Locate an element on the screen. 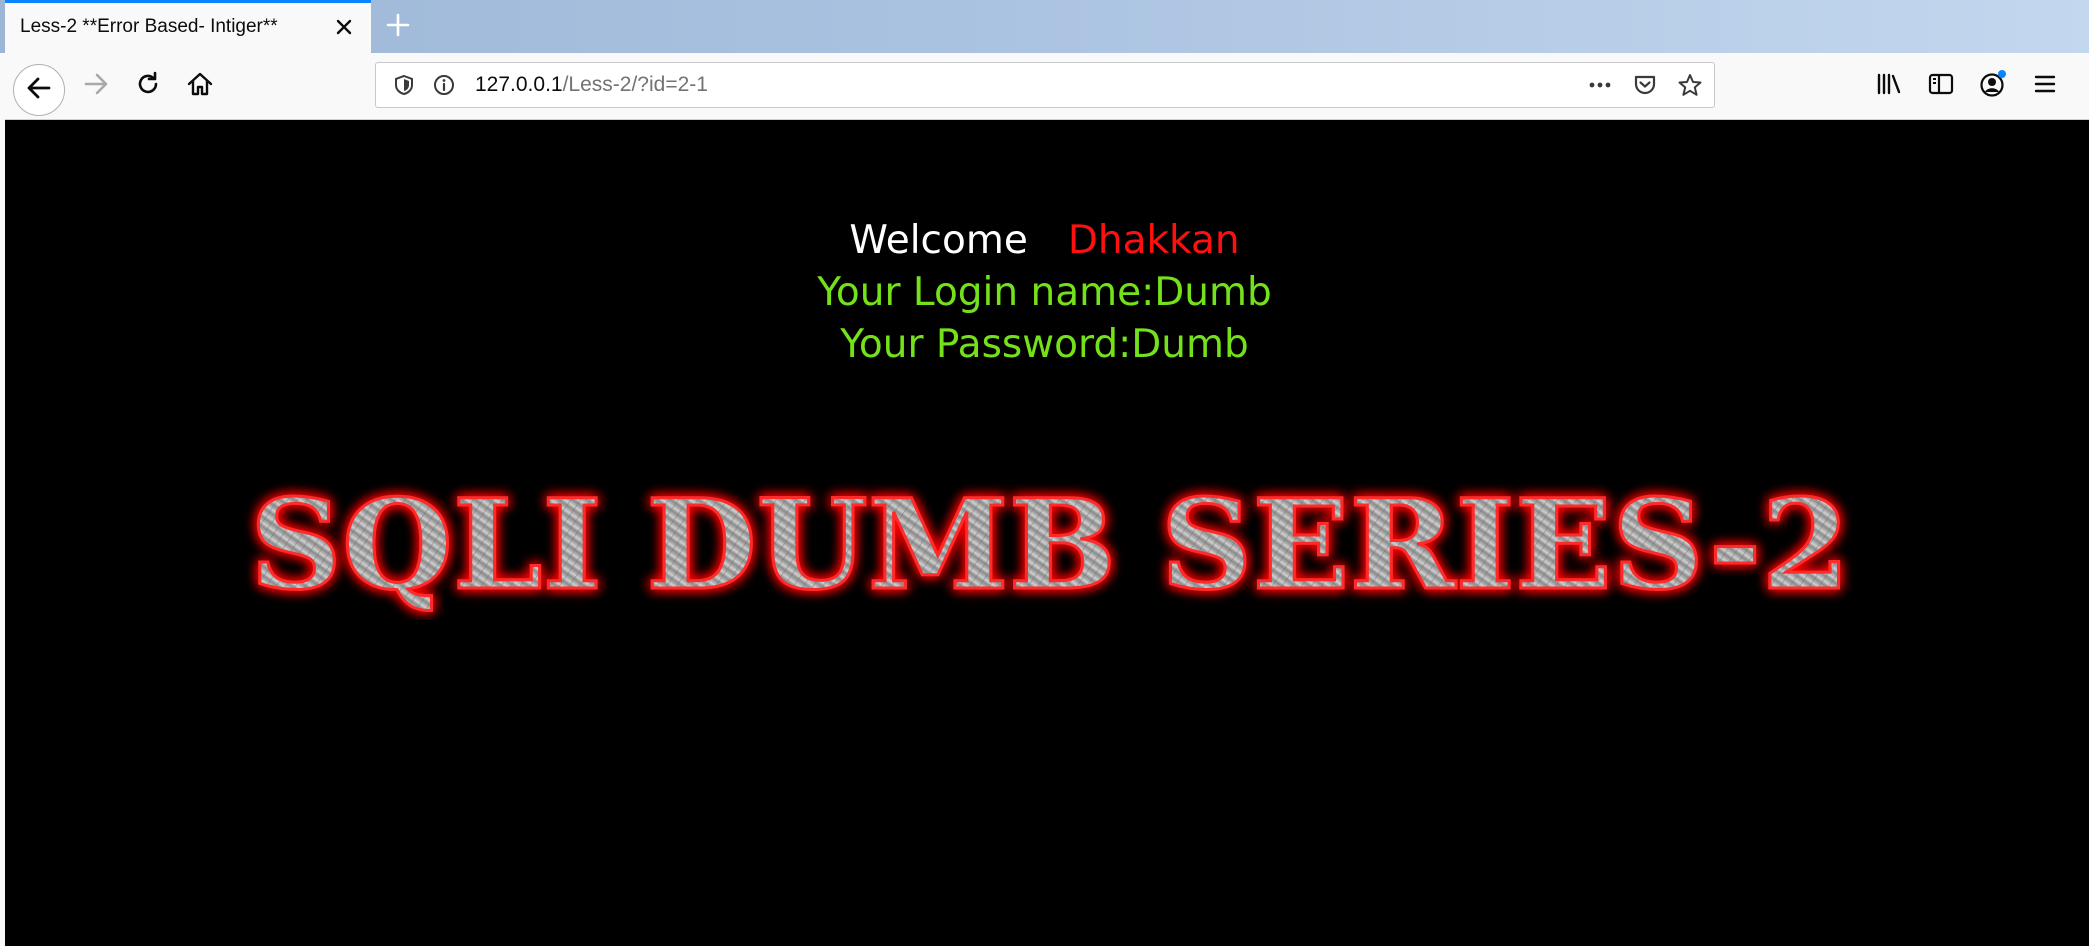  back-button is located at coordinates (39, 90).